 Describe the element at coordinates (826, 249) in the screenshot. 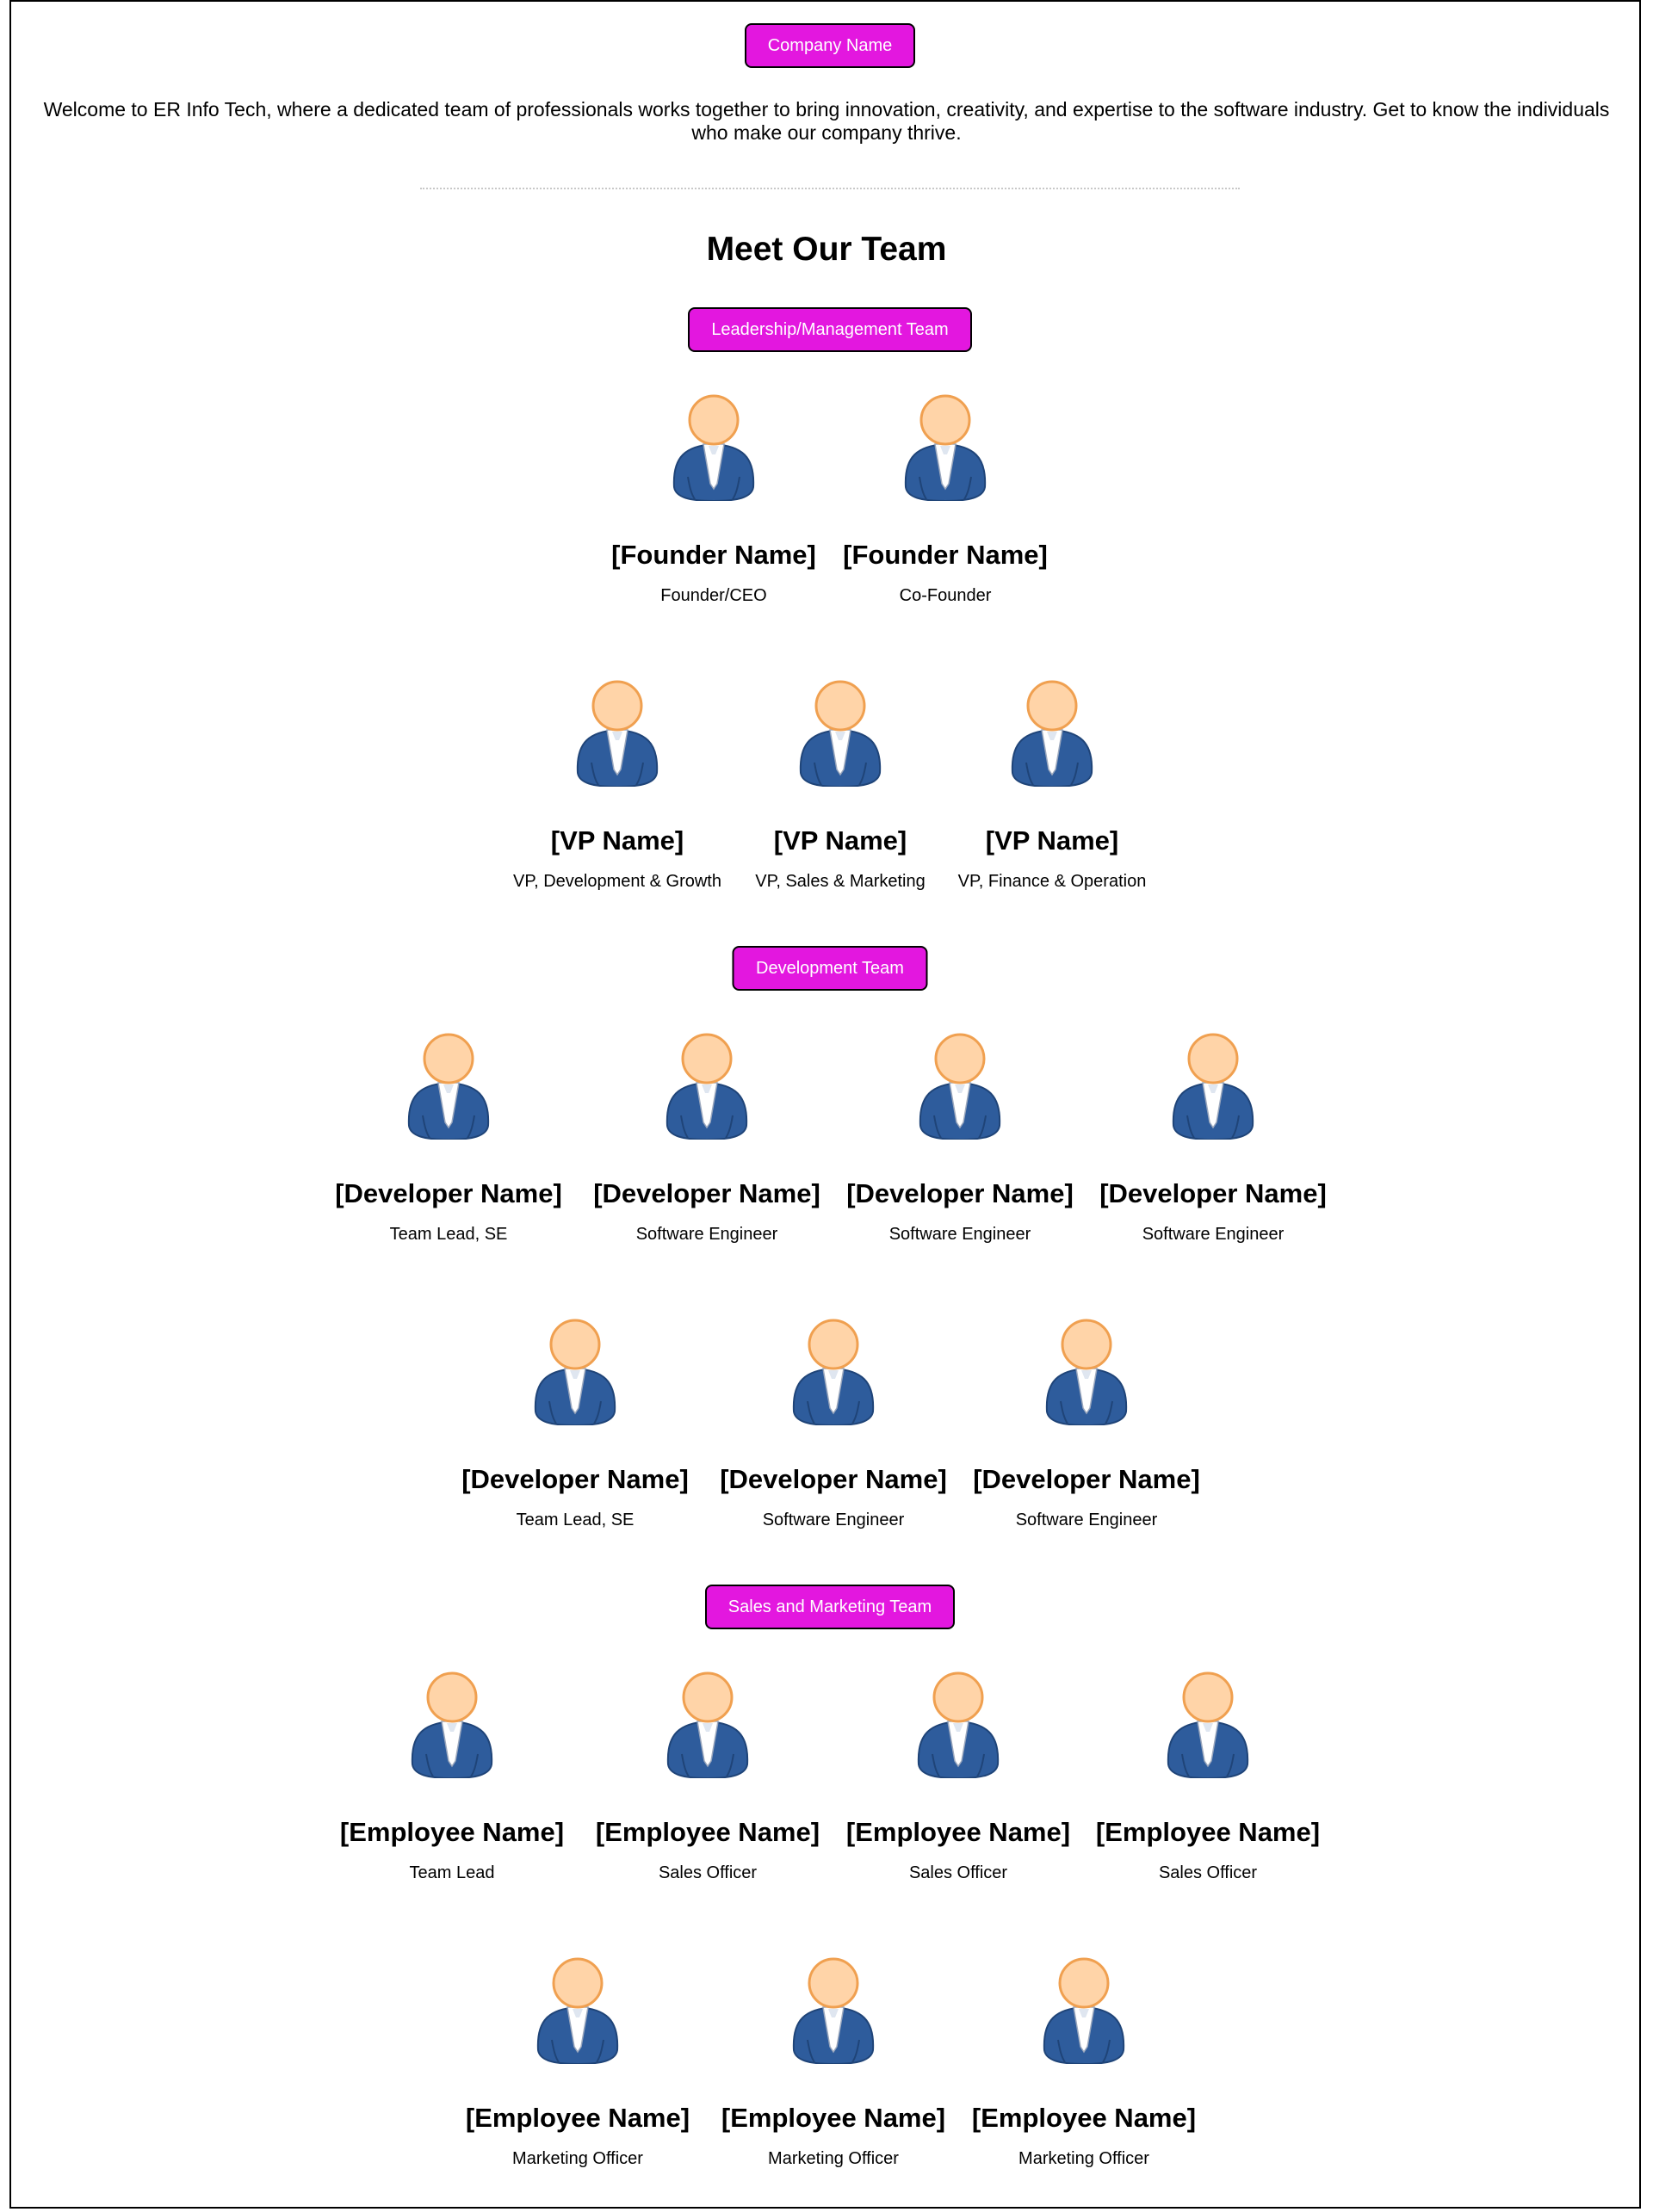

I see `page-heading: Meet Our Team` at that location.